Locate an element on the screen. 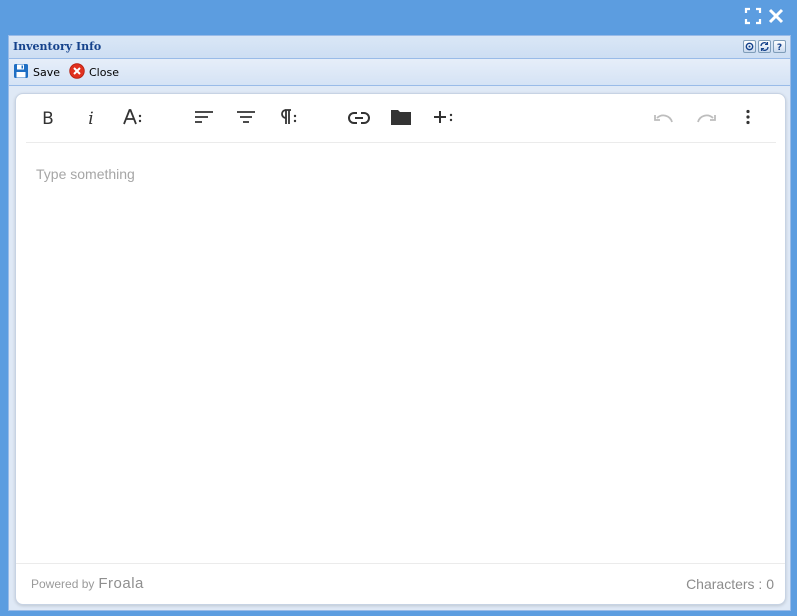  insert-file-button is located at coordinates (401, 119).